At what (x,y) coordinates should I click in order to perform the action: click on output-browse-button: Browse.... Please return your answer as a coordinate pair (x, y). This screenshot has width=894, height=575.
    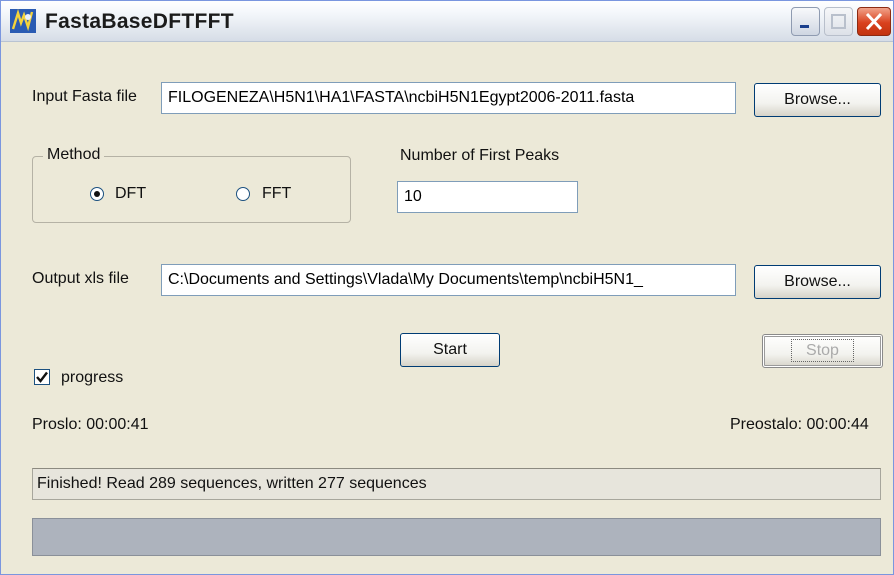
    Looking at the image, I should click on (817, 282).